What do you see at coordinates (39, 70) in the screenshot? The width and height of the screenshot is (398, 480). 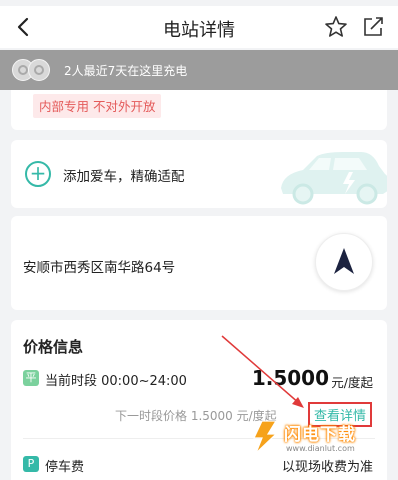 I see `avatar` at bounding box center [39, 70].